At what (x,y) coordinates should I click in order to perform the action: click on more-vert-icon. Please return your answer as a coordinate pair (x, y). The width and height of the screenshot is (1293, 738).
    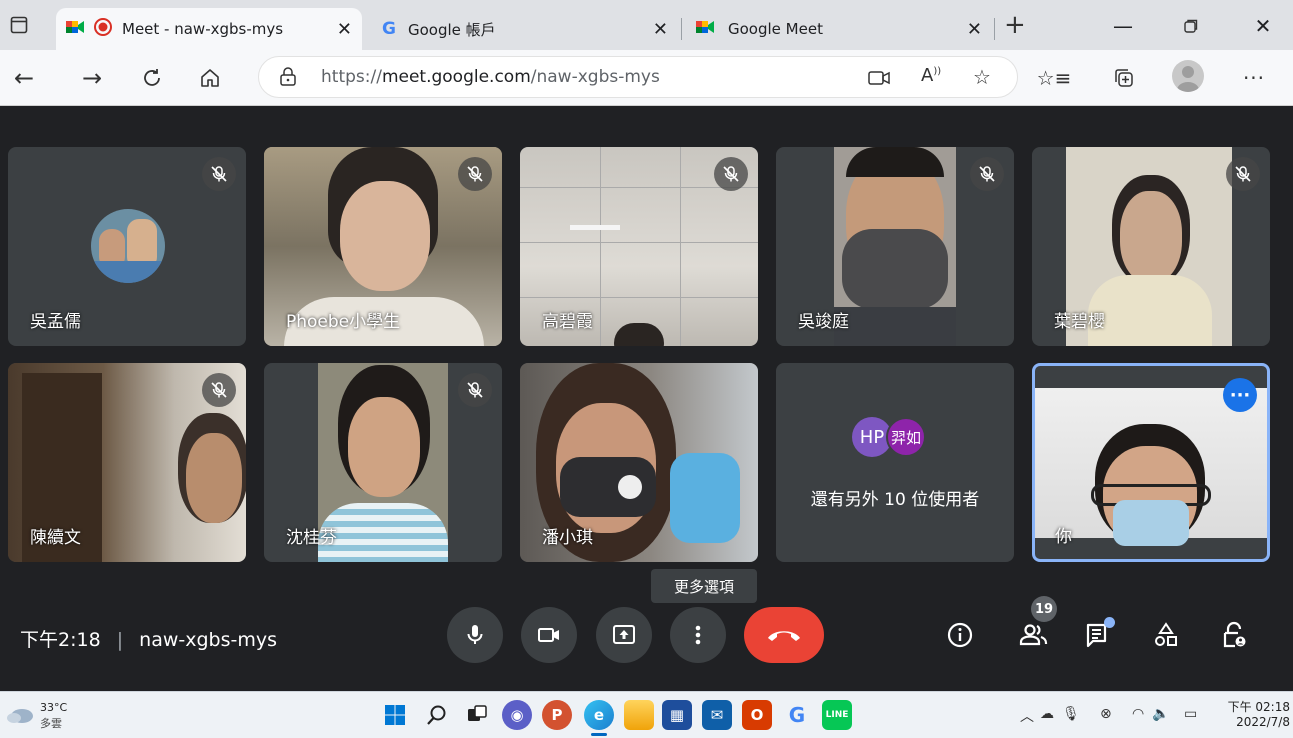
    Looking at the image, I should click on (698, 635).